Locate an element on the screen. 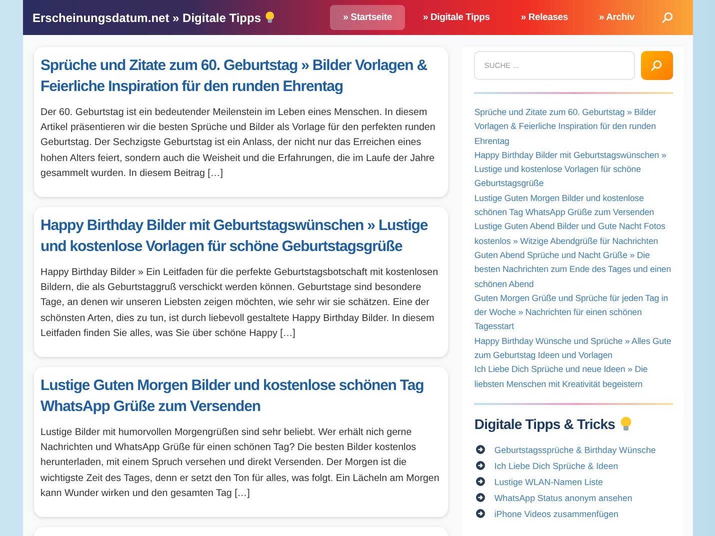 The height and width of the screenshot is (536, 715). recent-post-link: Lustige Guten Morgen Bilder und kostenlose schönen Tag WhatsApp Grüße zum Versenden is located at coordinates (573, 205).